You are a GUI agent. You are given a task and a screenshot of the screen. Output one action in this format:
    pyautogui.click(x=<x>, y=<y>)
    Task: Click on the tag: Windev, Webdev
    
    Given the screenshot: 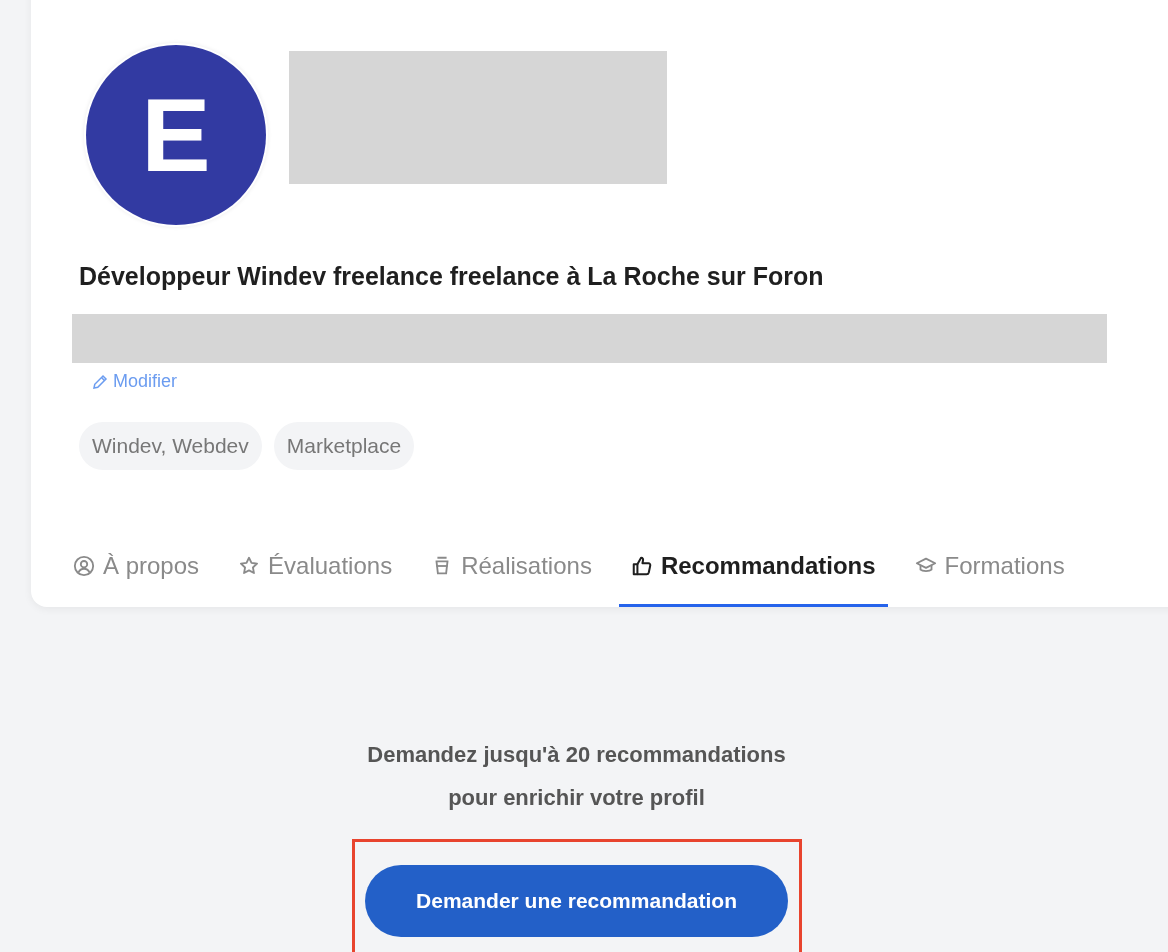 What is the action you would take?
    pyautogui.click(x=170, y=446)
    